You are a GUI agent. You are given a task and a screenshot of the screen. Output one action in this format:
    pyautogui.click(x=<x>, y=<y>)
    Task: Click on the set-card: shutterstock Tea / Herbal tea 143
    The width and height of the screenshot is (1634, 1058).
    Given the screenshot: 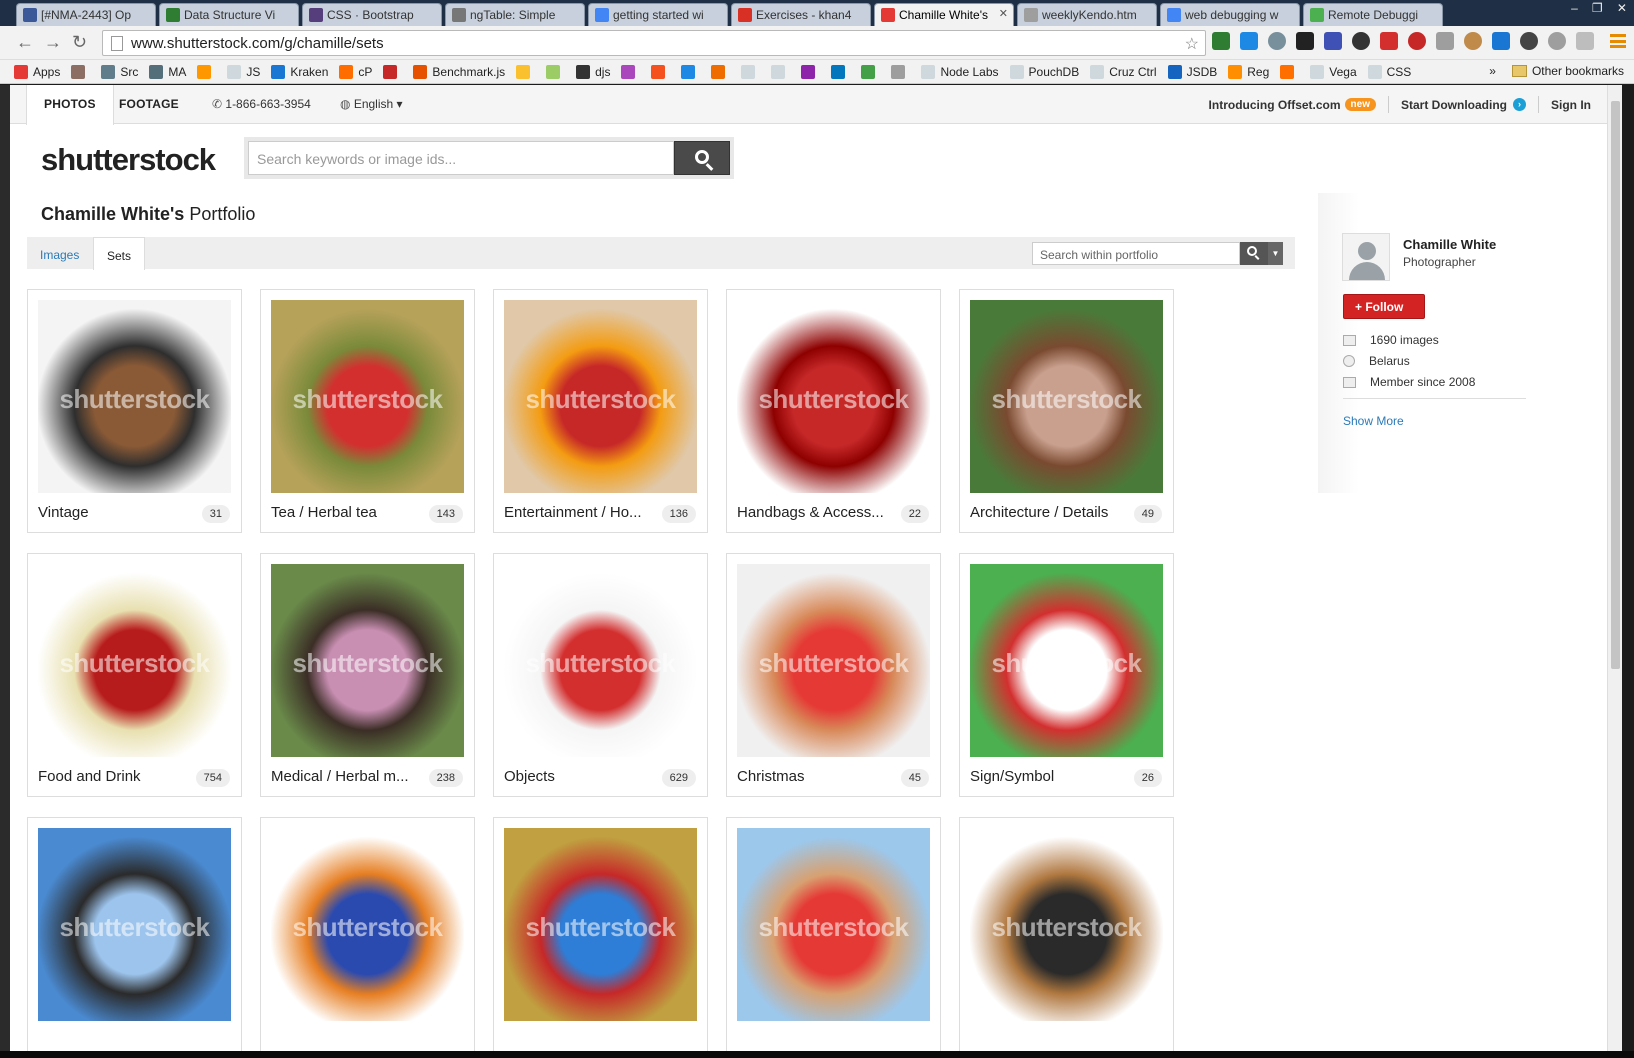 What is the action you would take?
    pyautogui.click(x=367, y=411)
    